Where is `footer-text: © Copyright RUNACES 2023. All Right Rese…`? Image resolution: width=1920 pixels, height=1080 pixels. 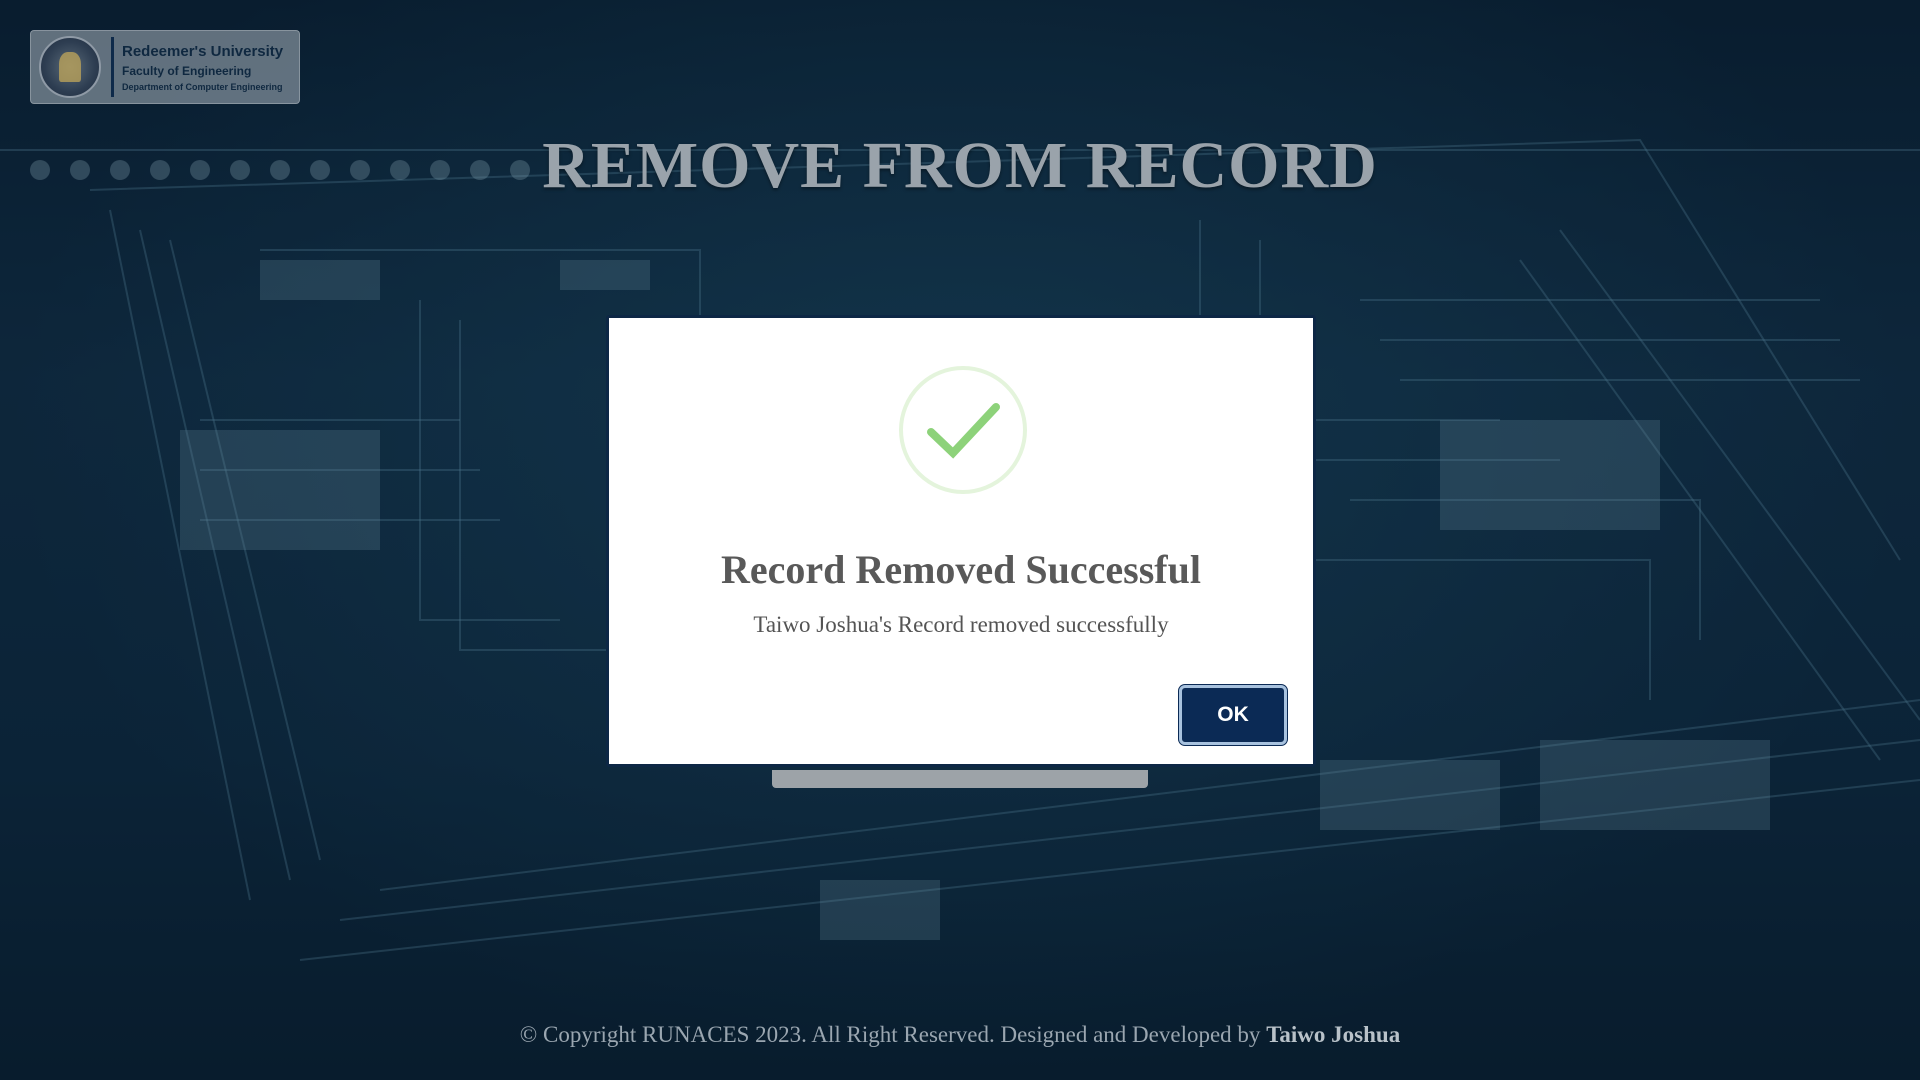 footer-text: © Copyright RUNACES 2023. All Right Rese… is located at coordinates (893, 1034).